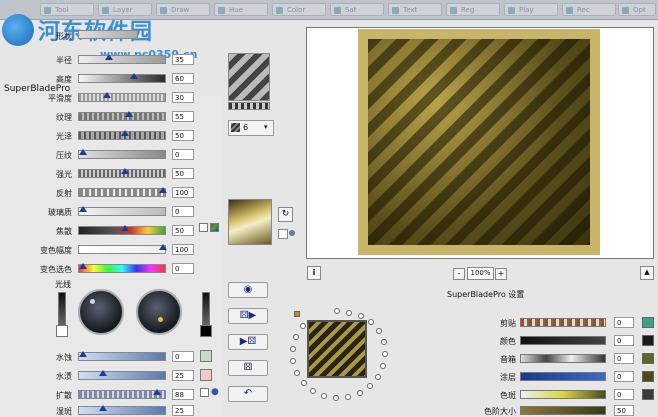 This screenshot has width=658, height=417. What do you see at coordinates (624, 358) in the screenshot?
I see `sound-value: 0` at bounding box center [624, 358].